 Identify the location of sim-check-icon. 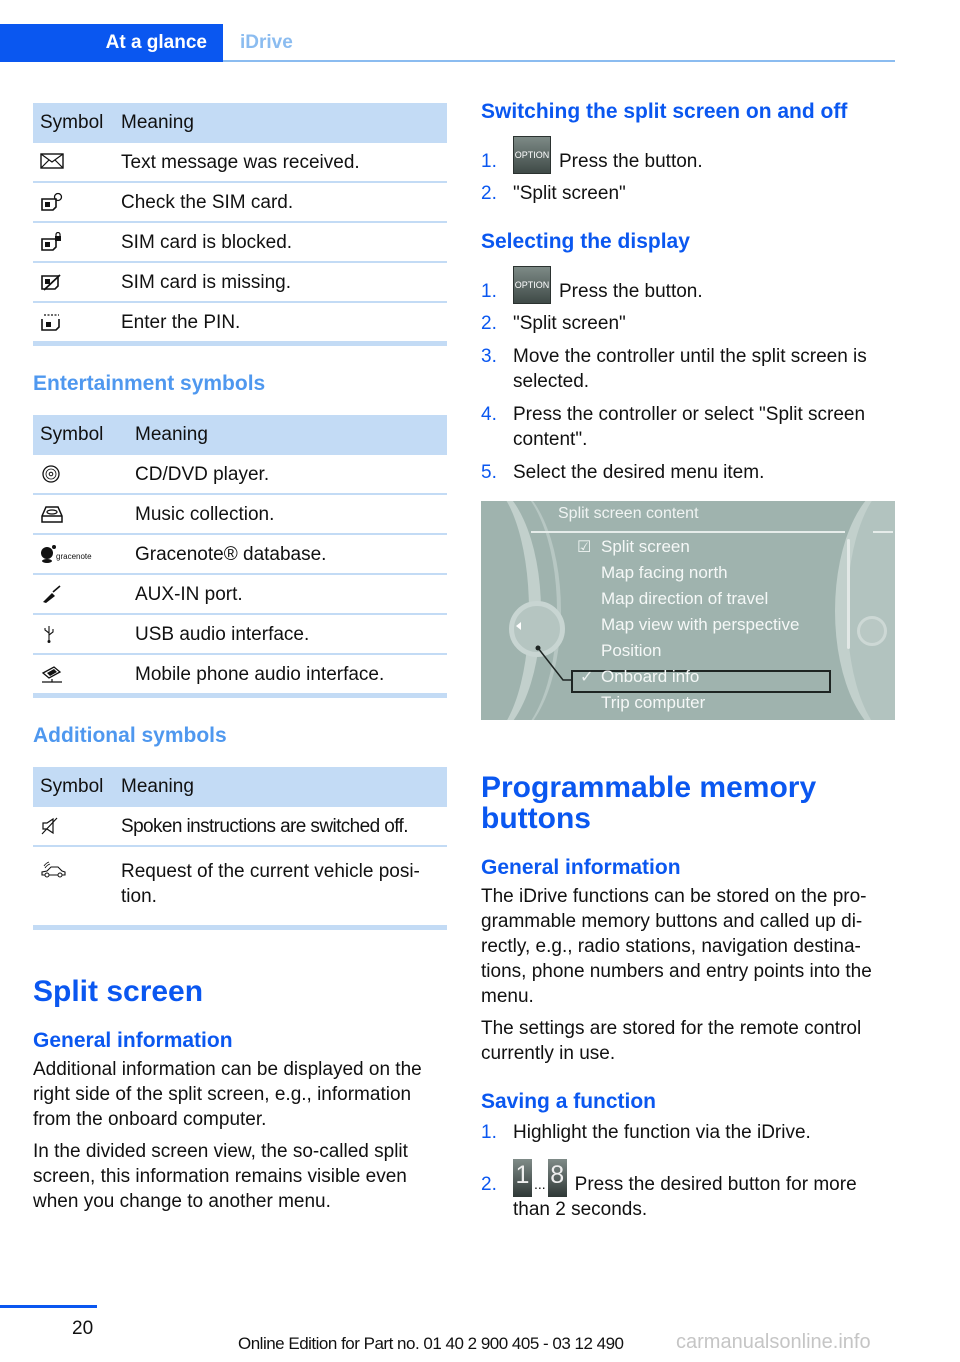
(52, 202).